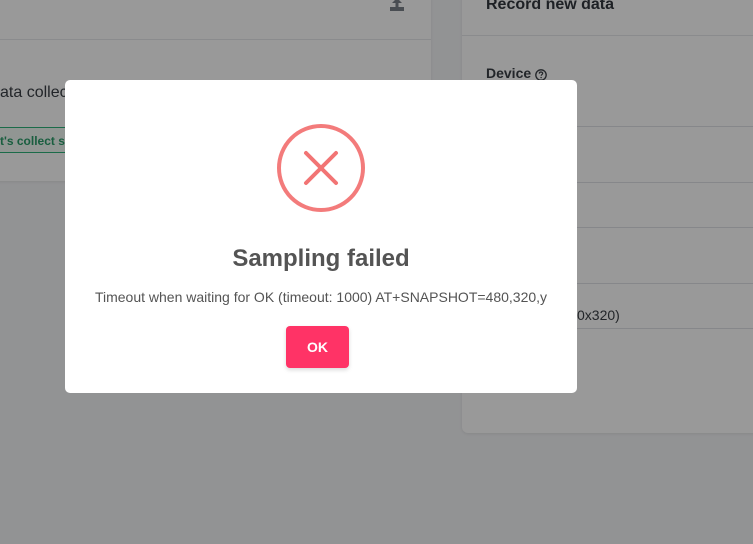  What do you see at coordinates (321, 258) in the screenshot?
I see `dialog-title: Sampling failed` at bounding box center [321, 258].